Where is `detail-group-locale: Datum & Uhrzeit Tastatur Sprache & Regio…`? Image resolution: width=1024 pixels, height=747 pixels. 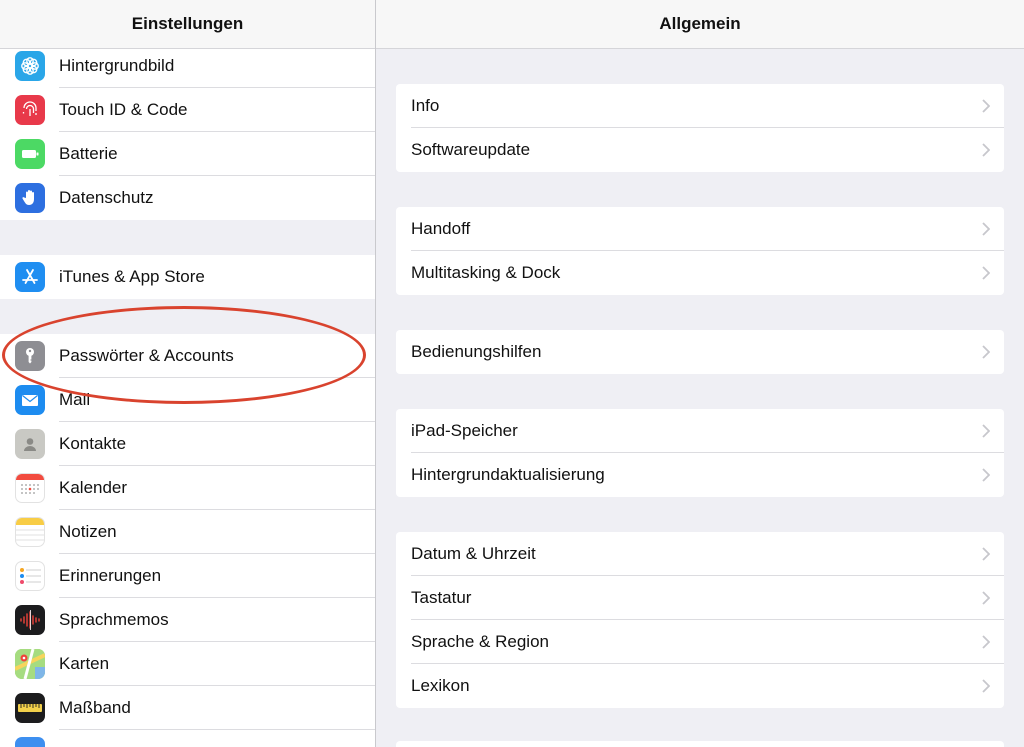
detail-group-locale: Datum & Uhrzeit Tastatur Sprache & Regio… is located at coordinates (700, 620).